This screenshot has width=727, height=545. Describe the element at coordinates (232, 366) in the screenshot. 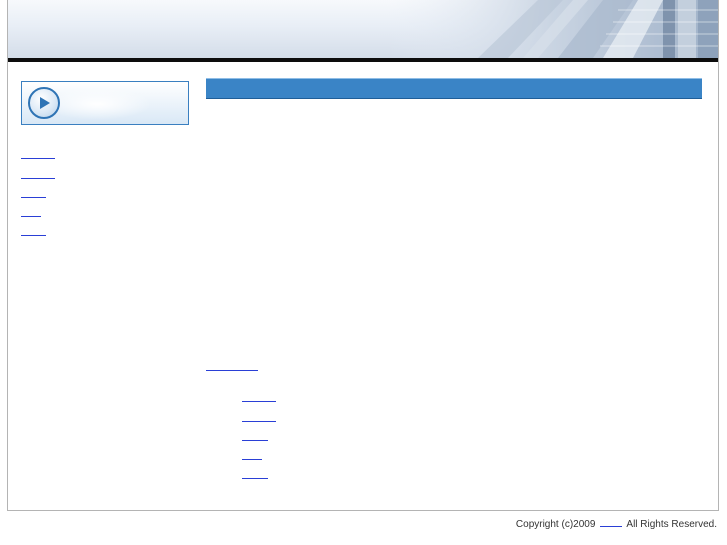

I see `section-link` at that location.